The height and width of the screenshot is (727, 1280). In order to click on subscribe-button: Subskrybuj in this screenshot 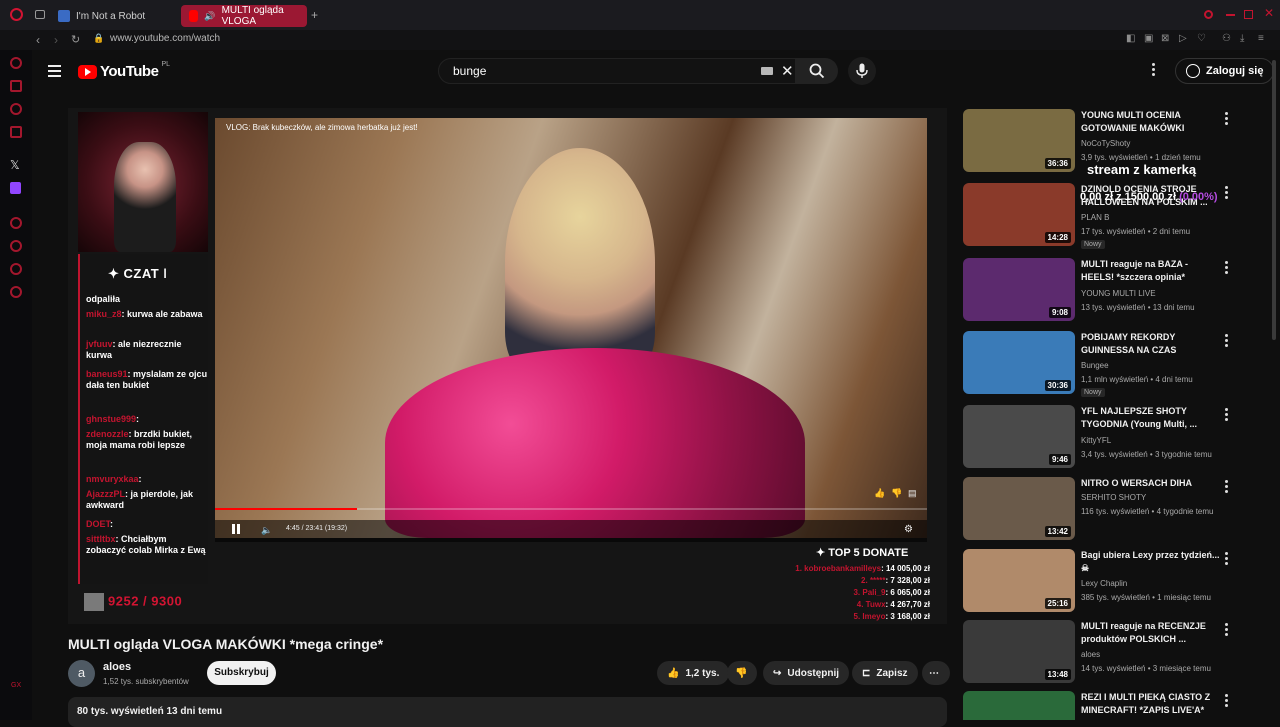, I will do `click(241, 673)`.